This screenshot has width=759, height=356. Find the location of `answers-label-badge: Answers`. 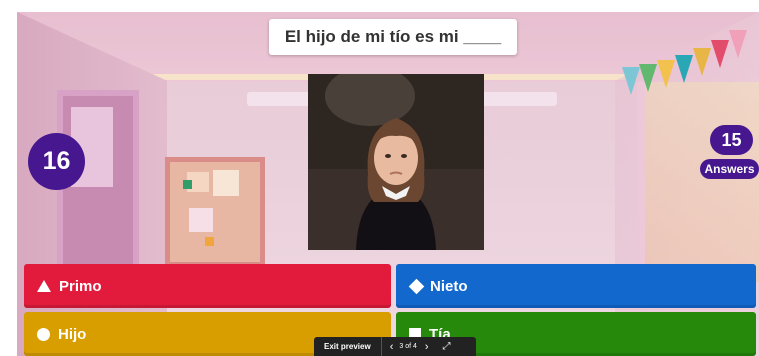

answers-label-badge: Answers is located at coordinates (729, 169).